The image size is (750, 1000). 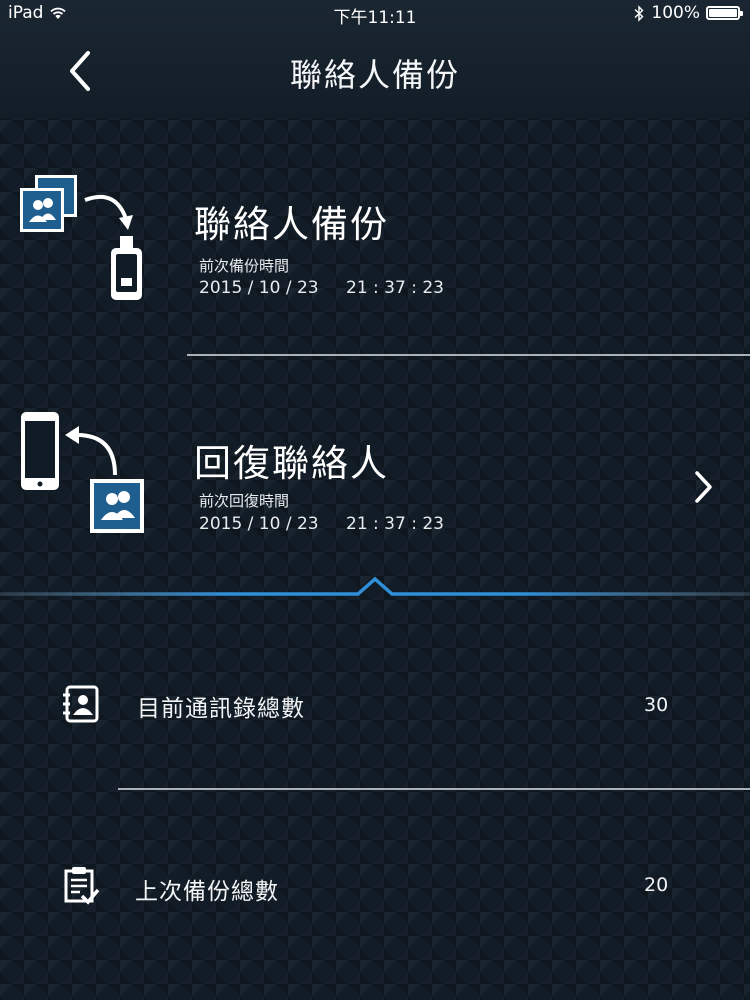 I want to click on battery-icon, so click(x=724, y=13).